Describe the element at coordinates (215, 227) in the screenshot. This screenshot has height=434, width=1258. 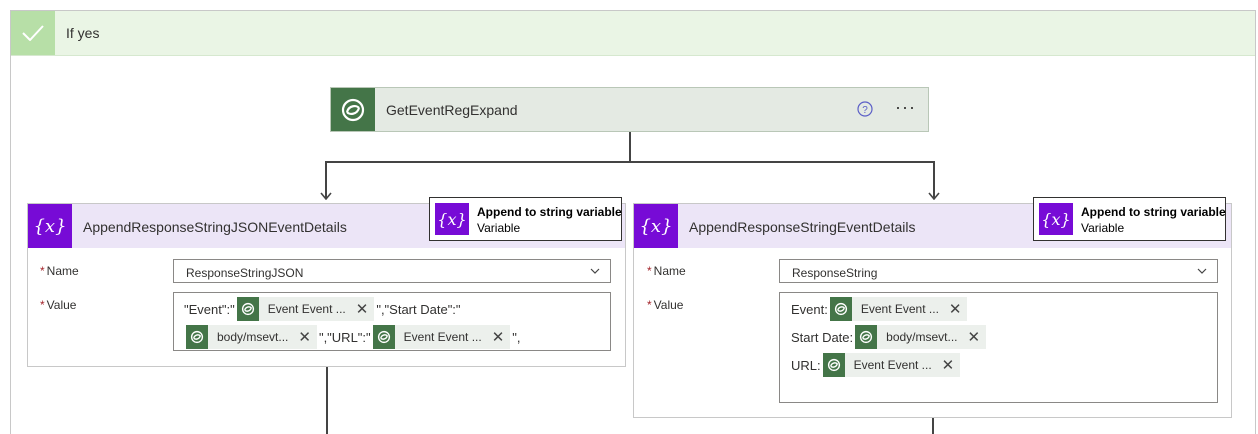
I see `action-title: AppendResponseStringJSONEventDetails` at that location.